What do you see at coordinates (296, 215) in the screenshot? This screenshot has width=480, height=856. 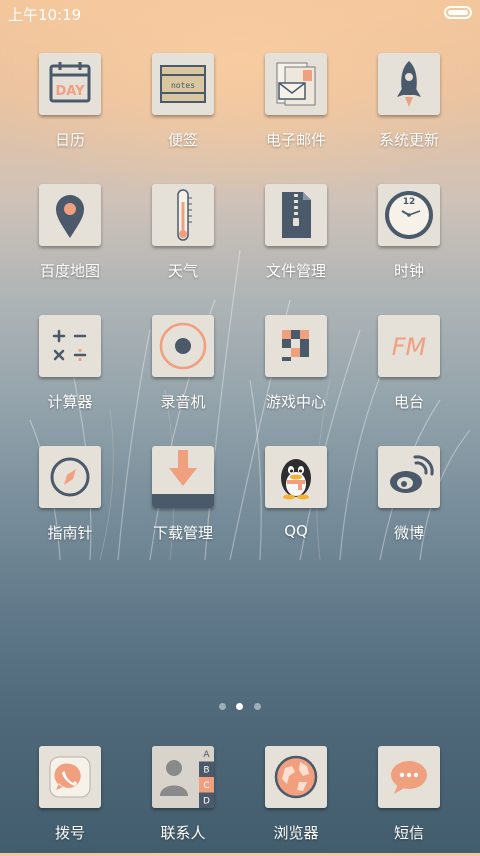 I see `zip-file-icon` at bounding box center [296, 215].